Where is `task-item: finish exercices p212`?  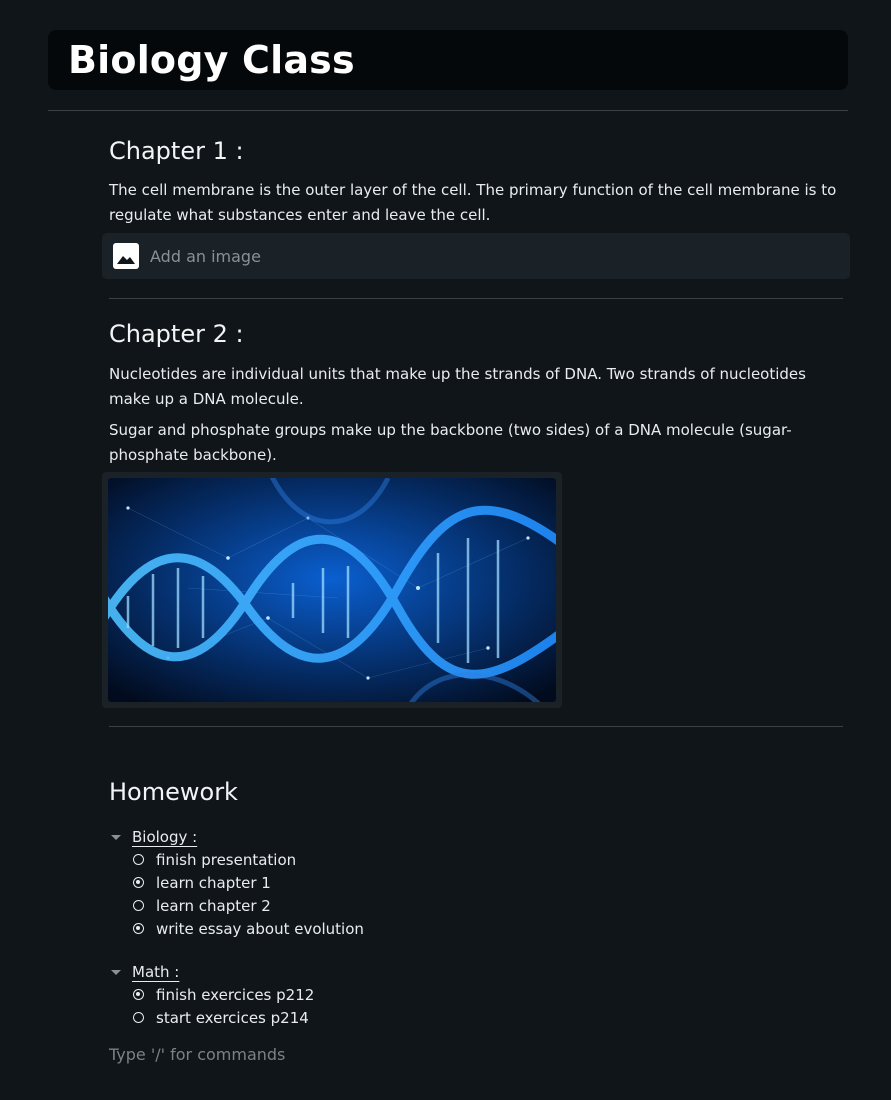
task-item: finish exercices p212 is located at coordinates (223, 994).